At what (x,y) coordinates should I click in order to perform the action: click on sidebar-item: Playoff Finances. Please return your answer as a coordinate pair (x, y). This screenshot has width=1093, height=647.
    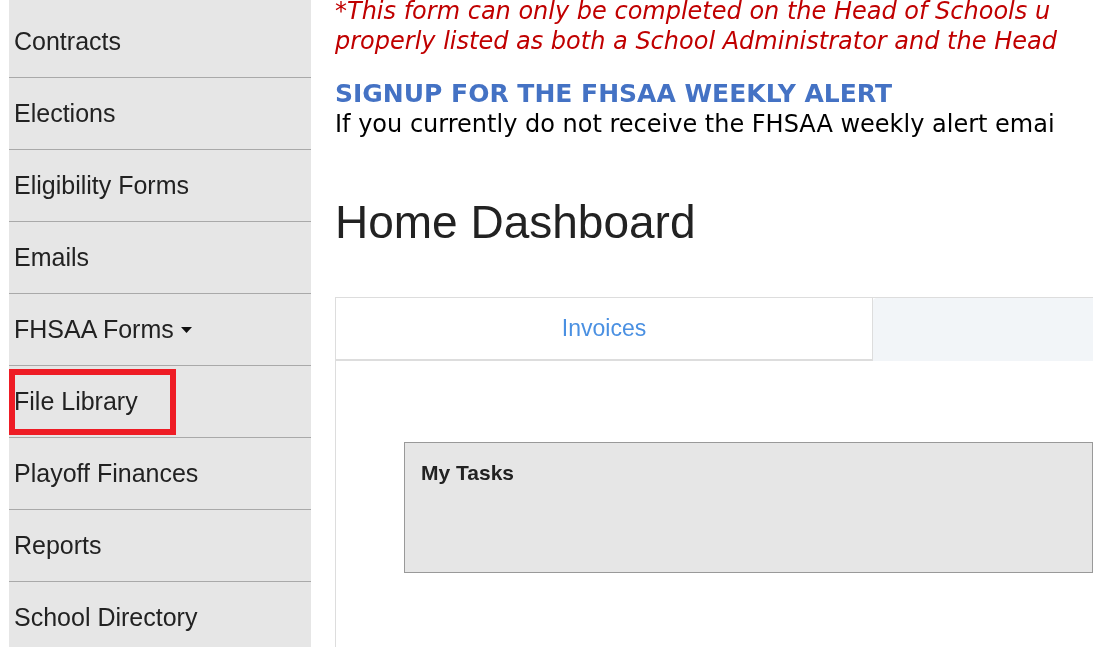
    Looking at the image, I should click on (106, 473).